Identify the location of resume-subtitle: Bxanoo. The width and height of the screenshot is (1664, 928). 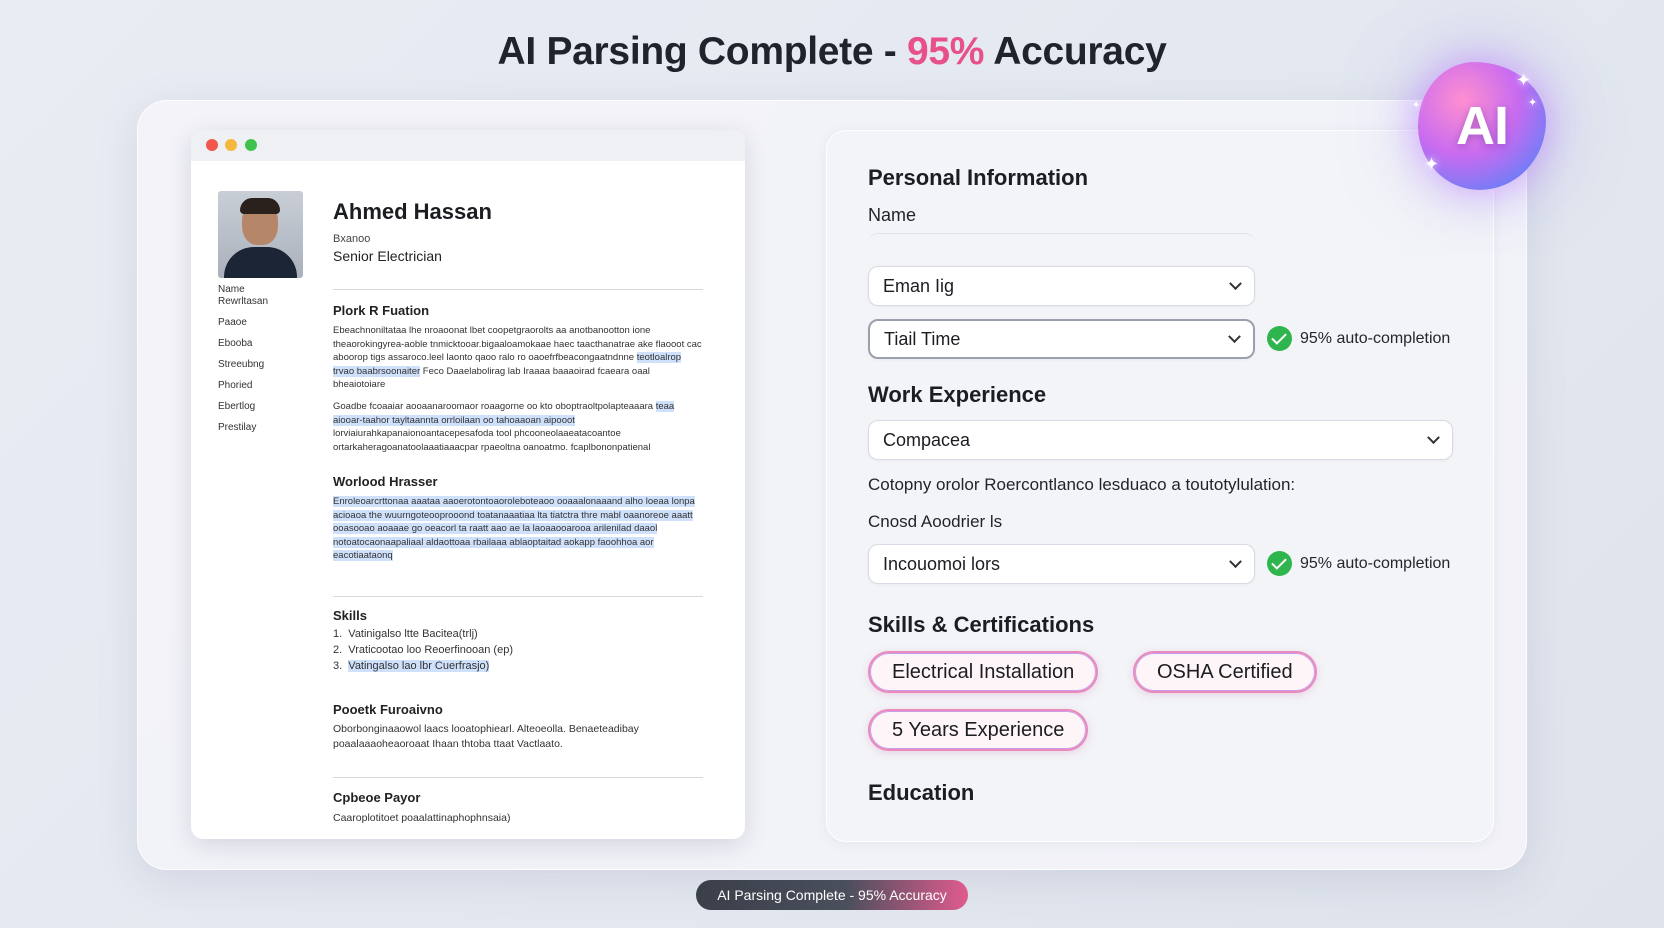
(352, 239).